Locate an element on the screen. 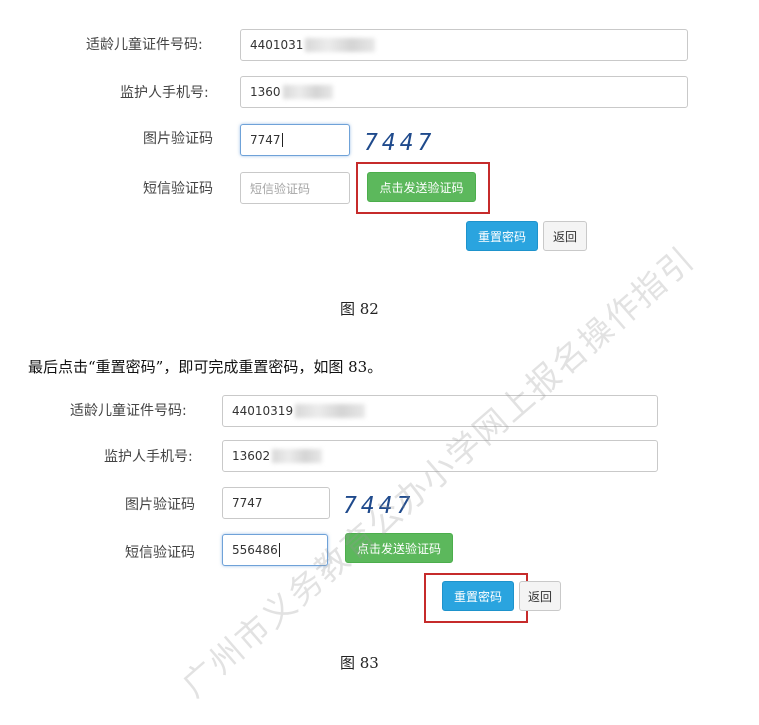 This screenshot has height=725, width=759. figure-caption: 图 82 is located at coordinates (359, 309).